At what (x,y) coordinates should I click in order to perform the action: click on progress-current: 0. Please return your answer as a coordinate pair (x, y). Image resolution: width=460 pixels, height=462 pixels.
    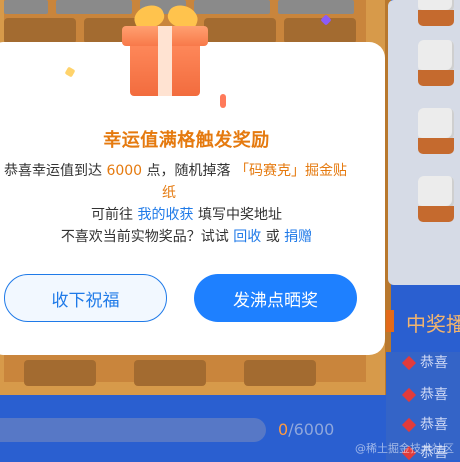
    Looking at the image, I should click on (283, 429).